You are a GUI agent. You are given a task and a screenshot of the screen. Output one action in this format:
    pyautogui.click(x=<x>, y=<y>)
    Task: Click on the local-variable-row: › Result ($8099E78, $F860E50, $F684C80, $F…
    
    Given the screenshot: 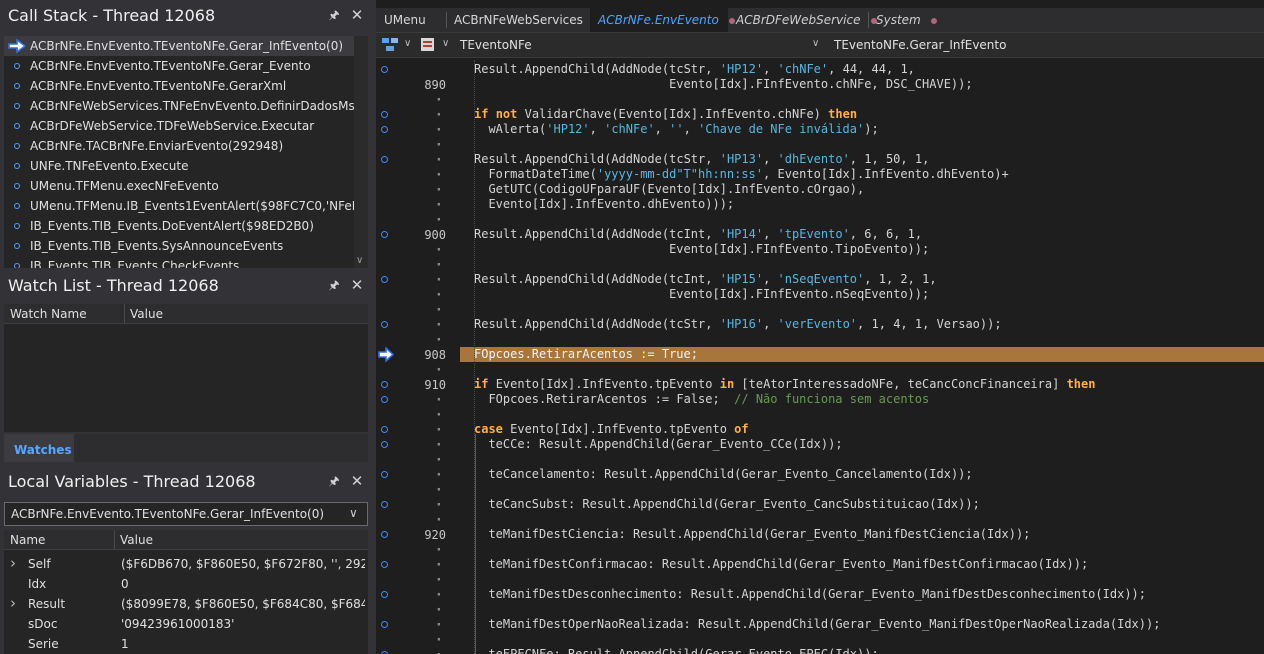 What is the action you would take?
    pyautogui.click(x=186, y=604)
    